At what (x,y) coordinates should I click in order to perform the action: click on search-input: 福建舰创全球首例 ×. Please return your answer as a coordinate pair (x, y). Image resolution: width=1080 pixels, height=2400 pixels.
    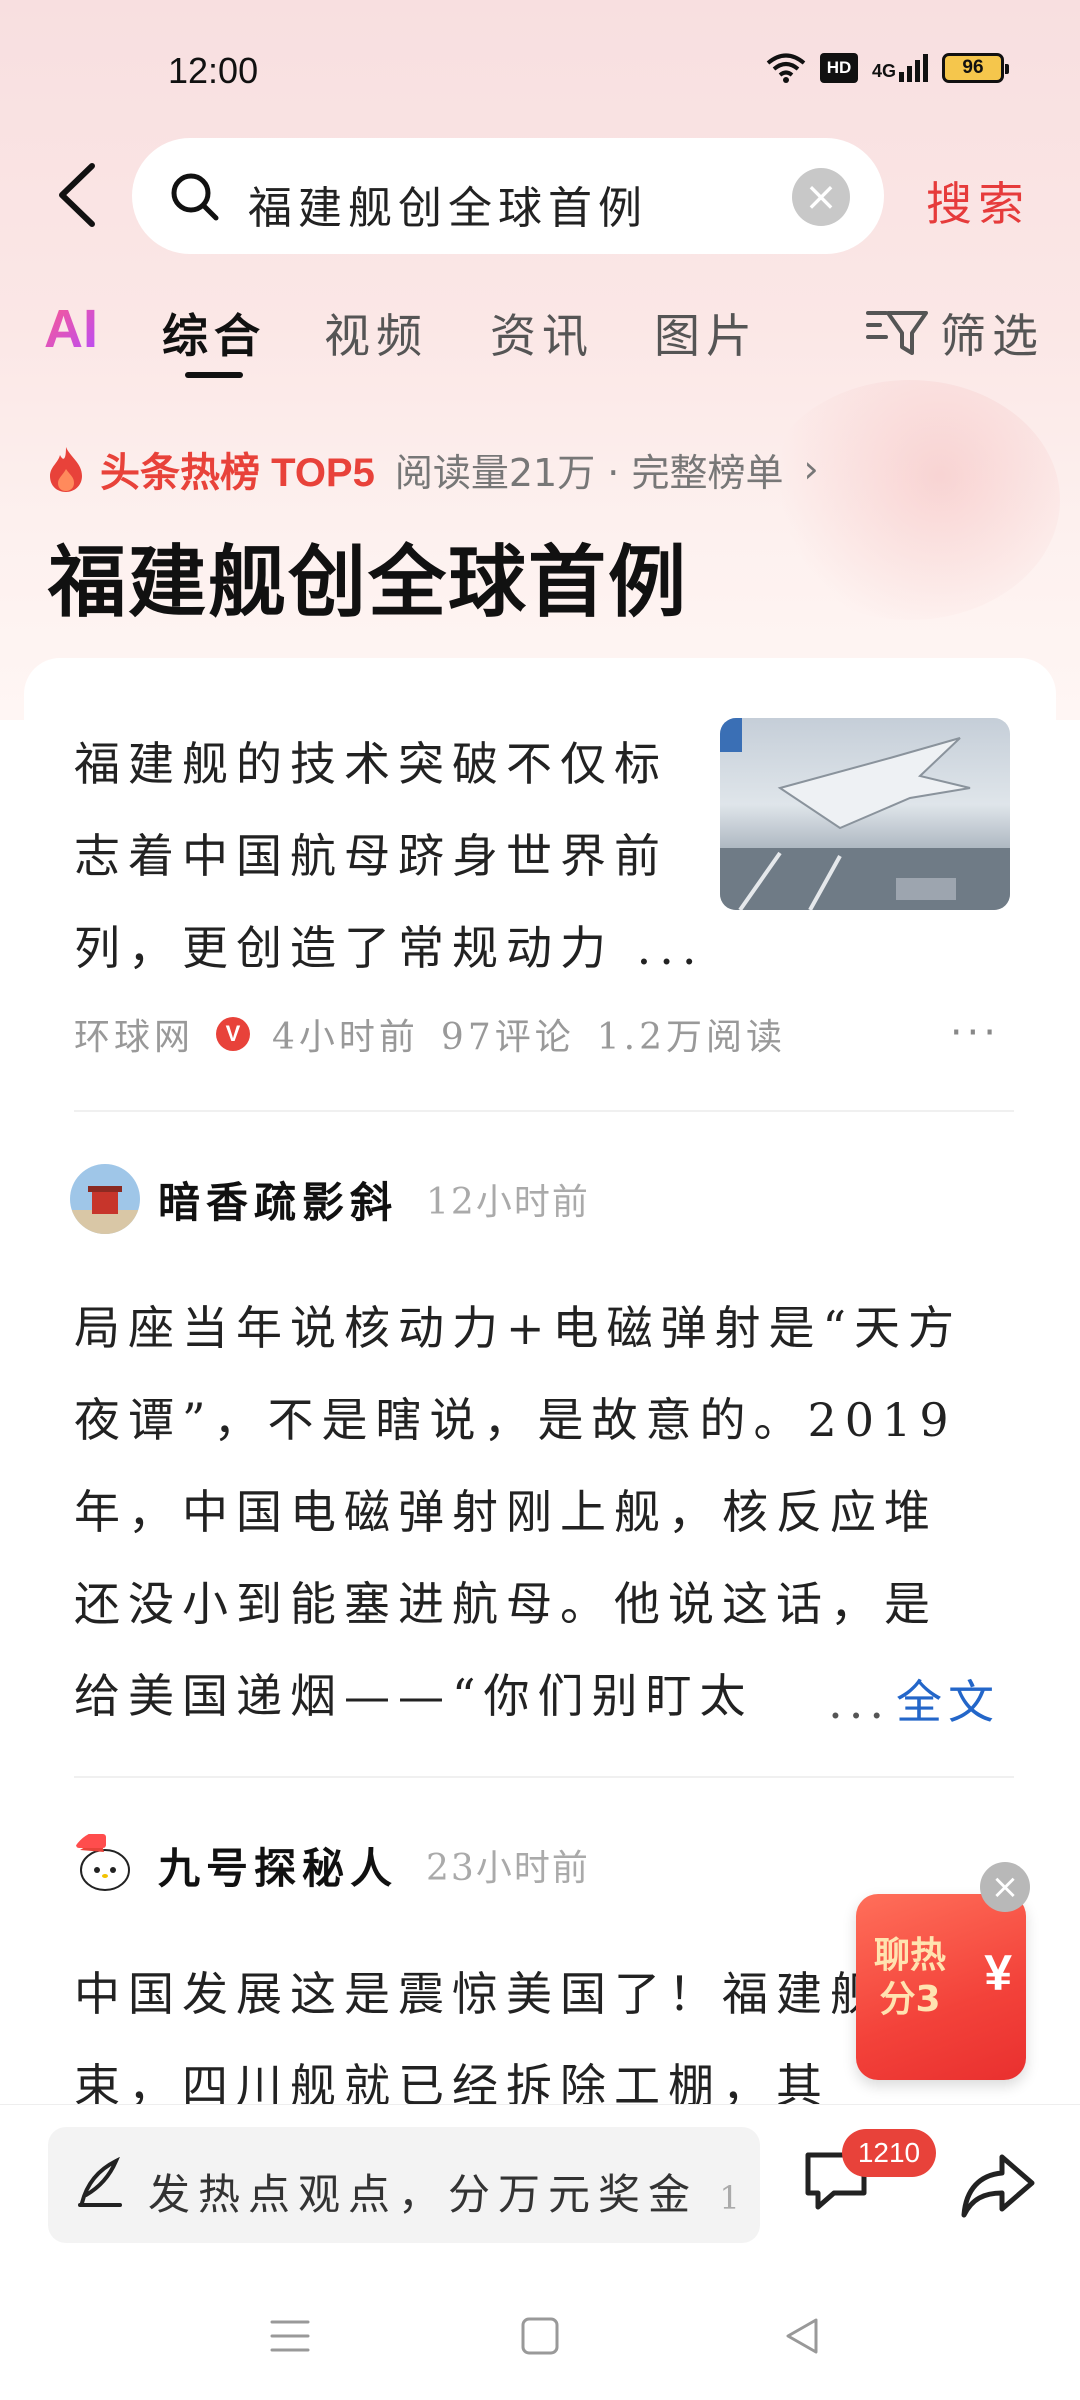
    Looking at the image, I should click on (508, 196).